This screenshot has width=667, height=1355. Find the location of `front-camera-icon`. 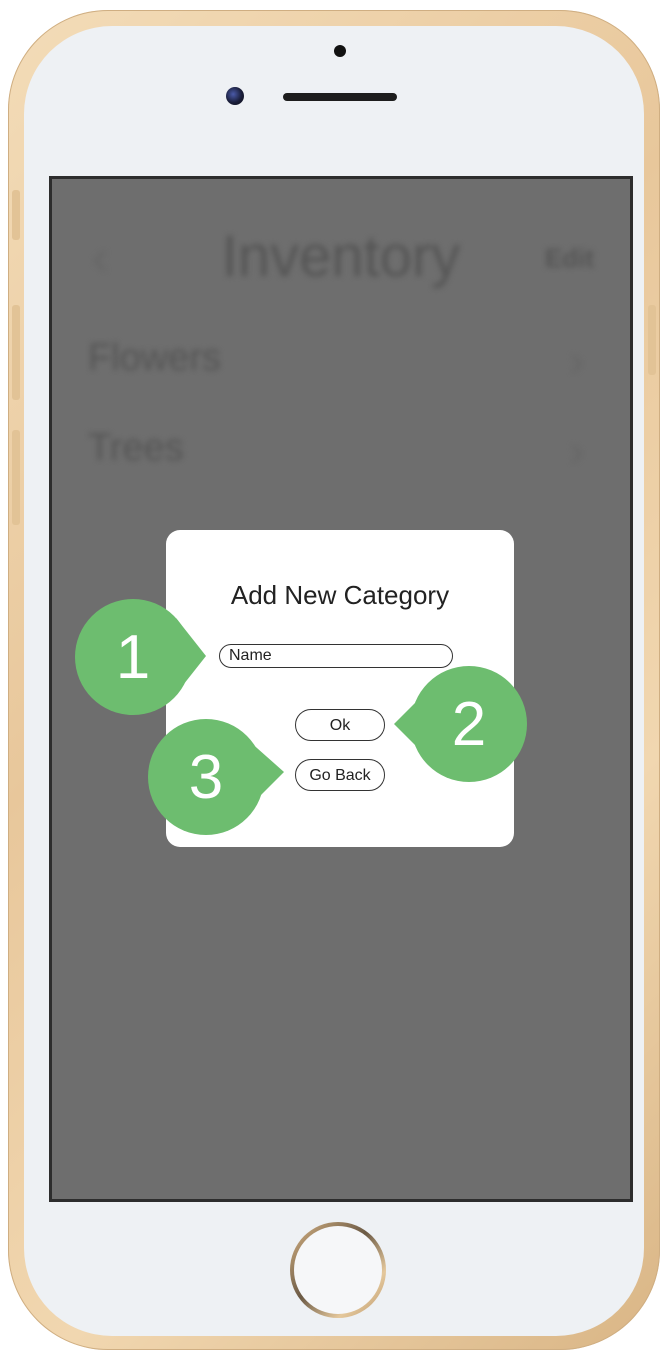

front-camera-icon is located at coordinates (235, 96).